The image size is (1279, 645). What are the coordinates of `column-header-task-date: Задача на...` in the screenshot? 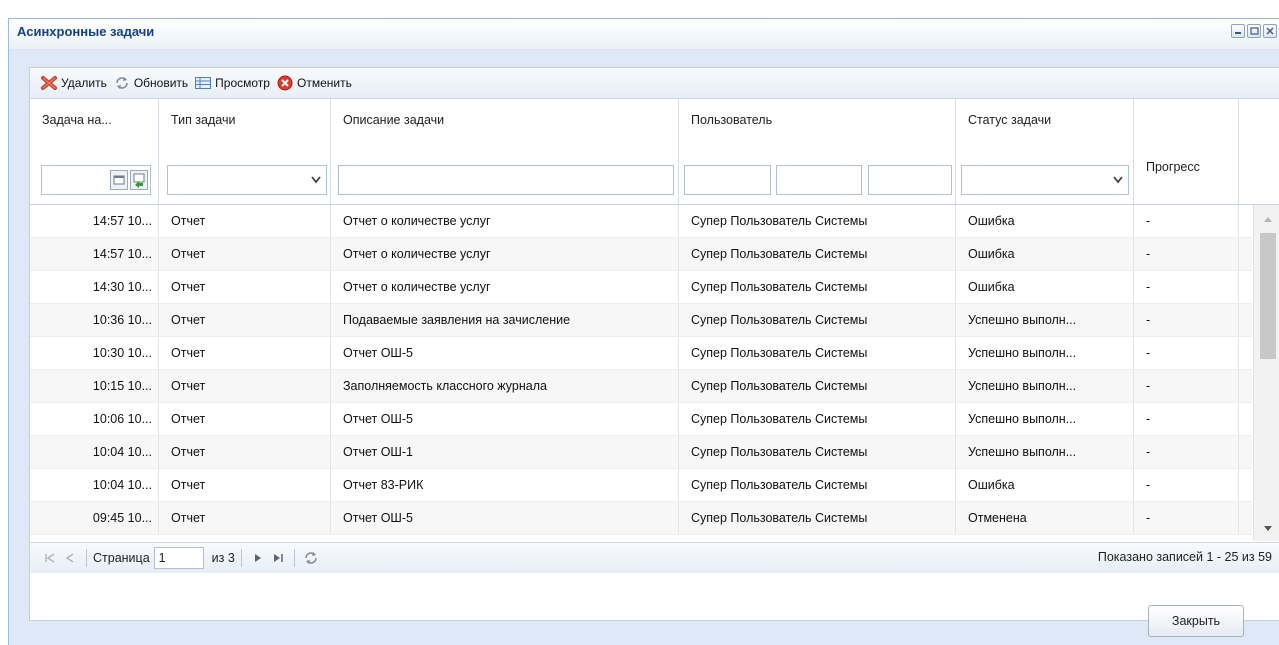 It's located at (94, 151).